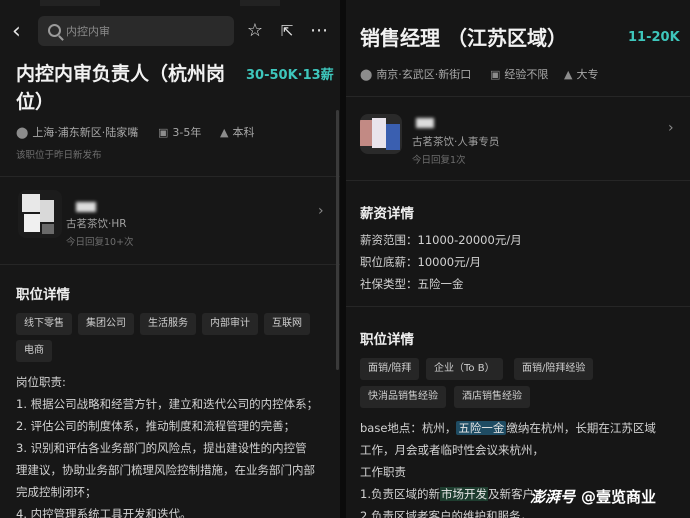 Image resolution: width=690 pixels, height=518 pixels. I want to click on body-line: 2. 评估公司的制度体系，推动制度和流程管理的完善；, so click(156, 426).